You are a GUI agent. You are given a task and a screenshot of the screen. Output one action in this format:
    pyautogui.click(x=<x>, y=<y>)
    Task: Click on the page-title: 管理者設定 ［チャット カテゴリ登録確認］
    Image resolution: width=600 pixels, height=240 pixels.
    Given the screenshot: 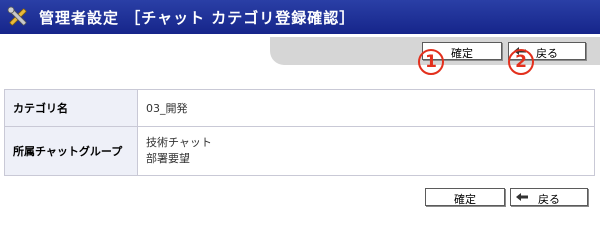 What is the action you would take?
    pyautogui.click(x=197, y=18)
    